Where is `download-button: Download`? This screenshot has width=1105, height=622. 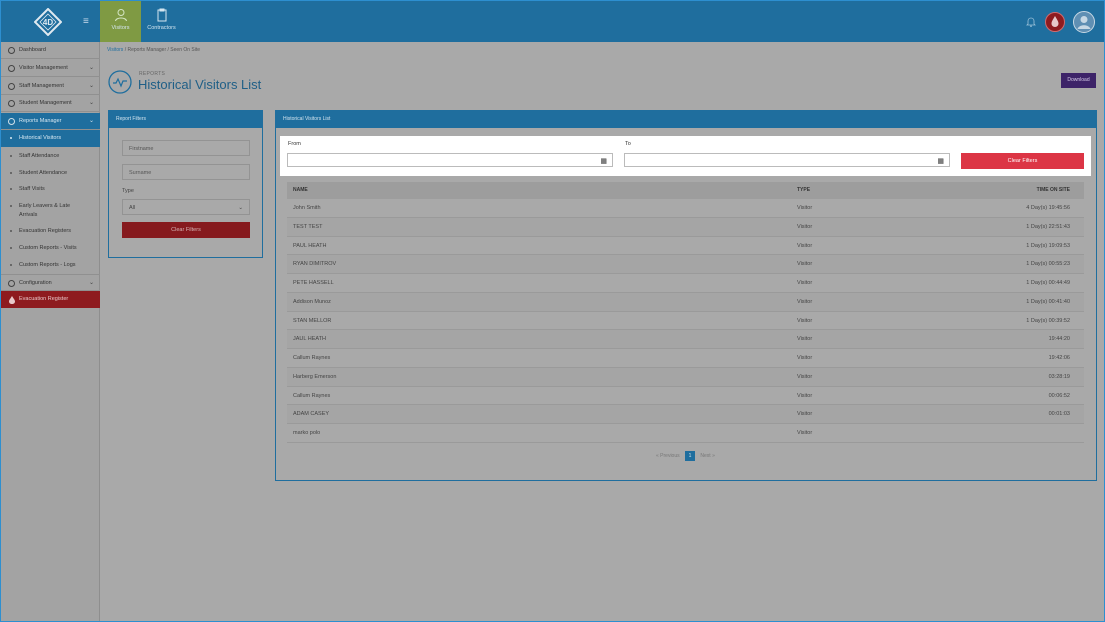 download-button: Download is located at coordinates (1078, 80).